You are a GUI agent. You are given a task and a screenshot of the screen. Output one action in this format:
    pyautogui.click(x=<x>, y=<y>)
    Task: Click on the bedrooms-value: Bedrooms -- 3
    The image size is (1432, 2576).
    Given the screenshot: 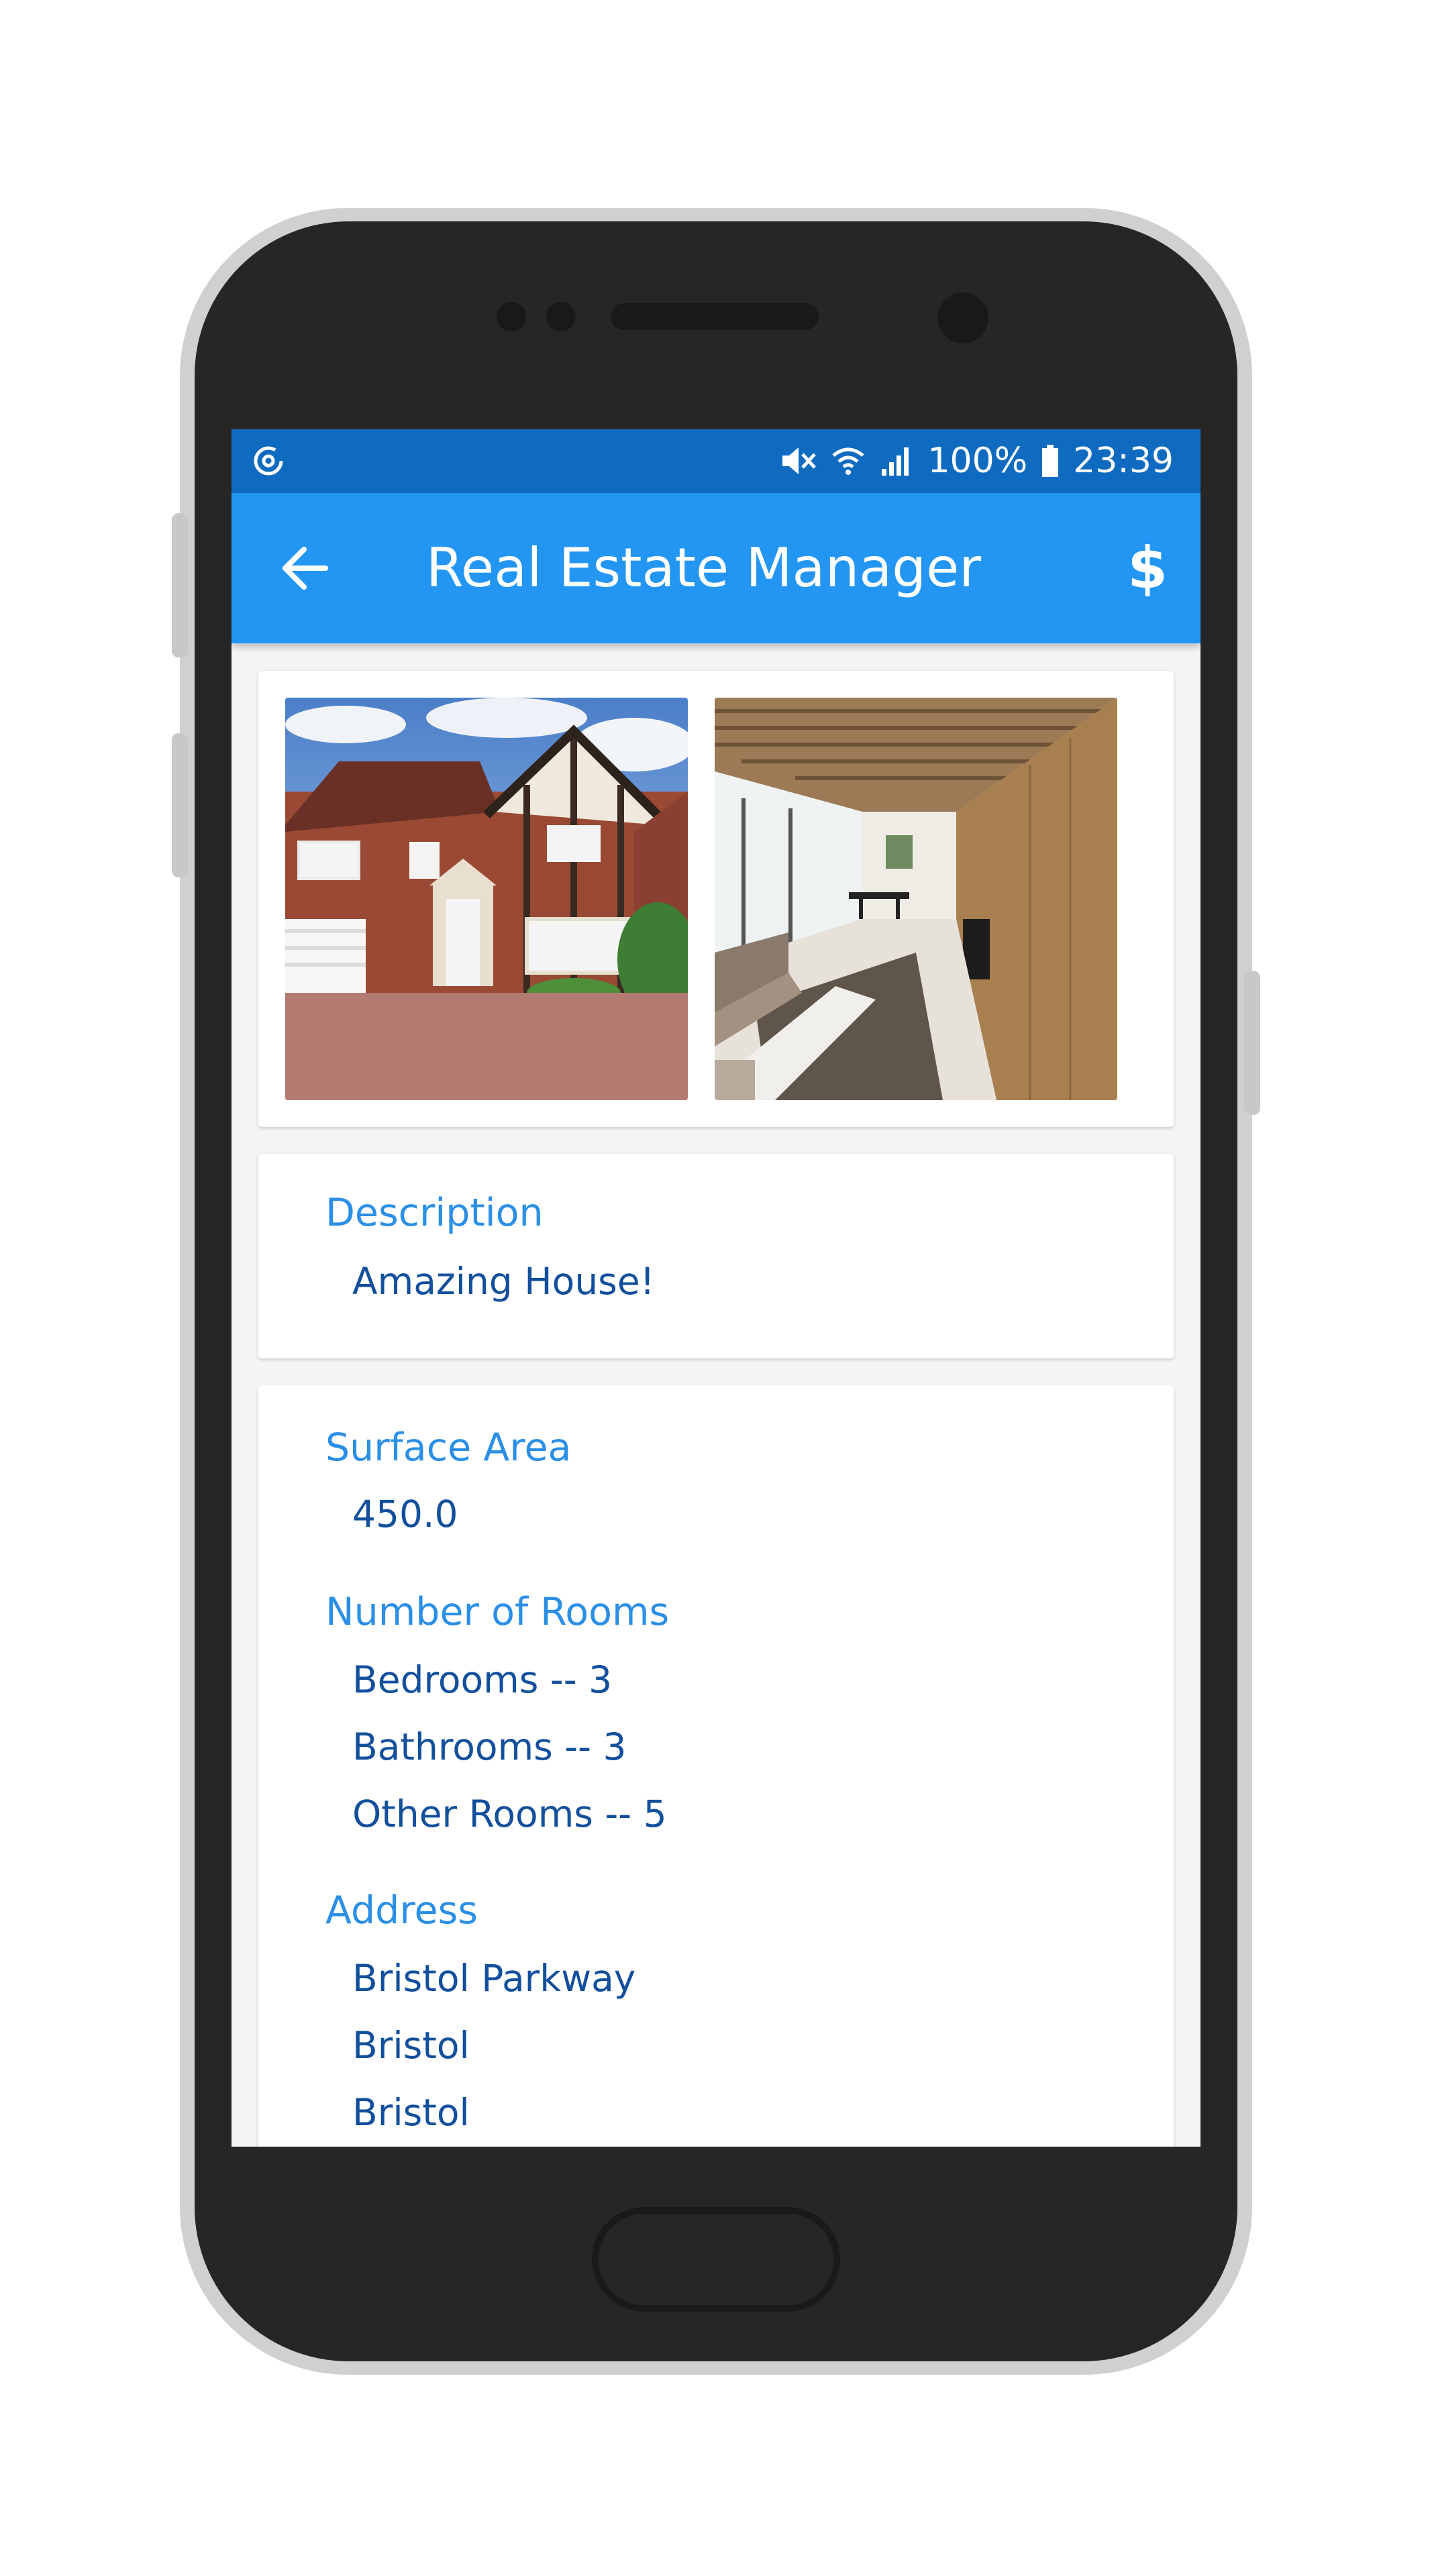 What is the action you would take?
    pyautogui.click(x=482, y=1679)
    